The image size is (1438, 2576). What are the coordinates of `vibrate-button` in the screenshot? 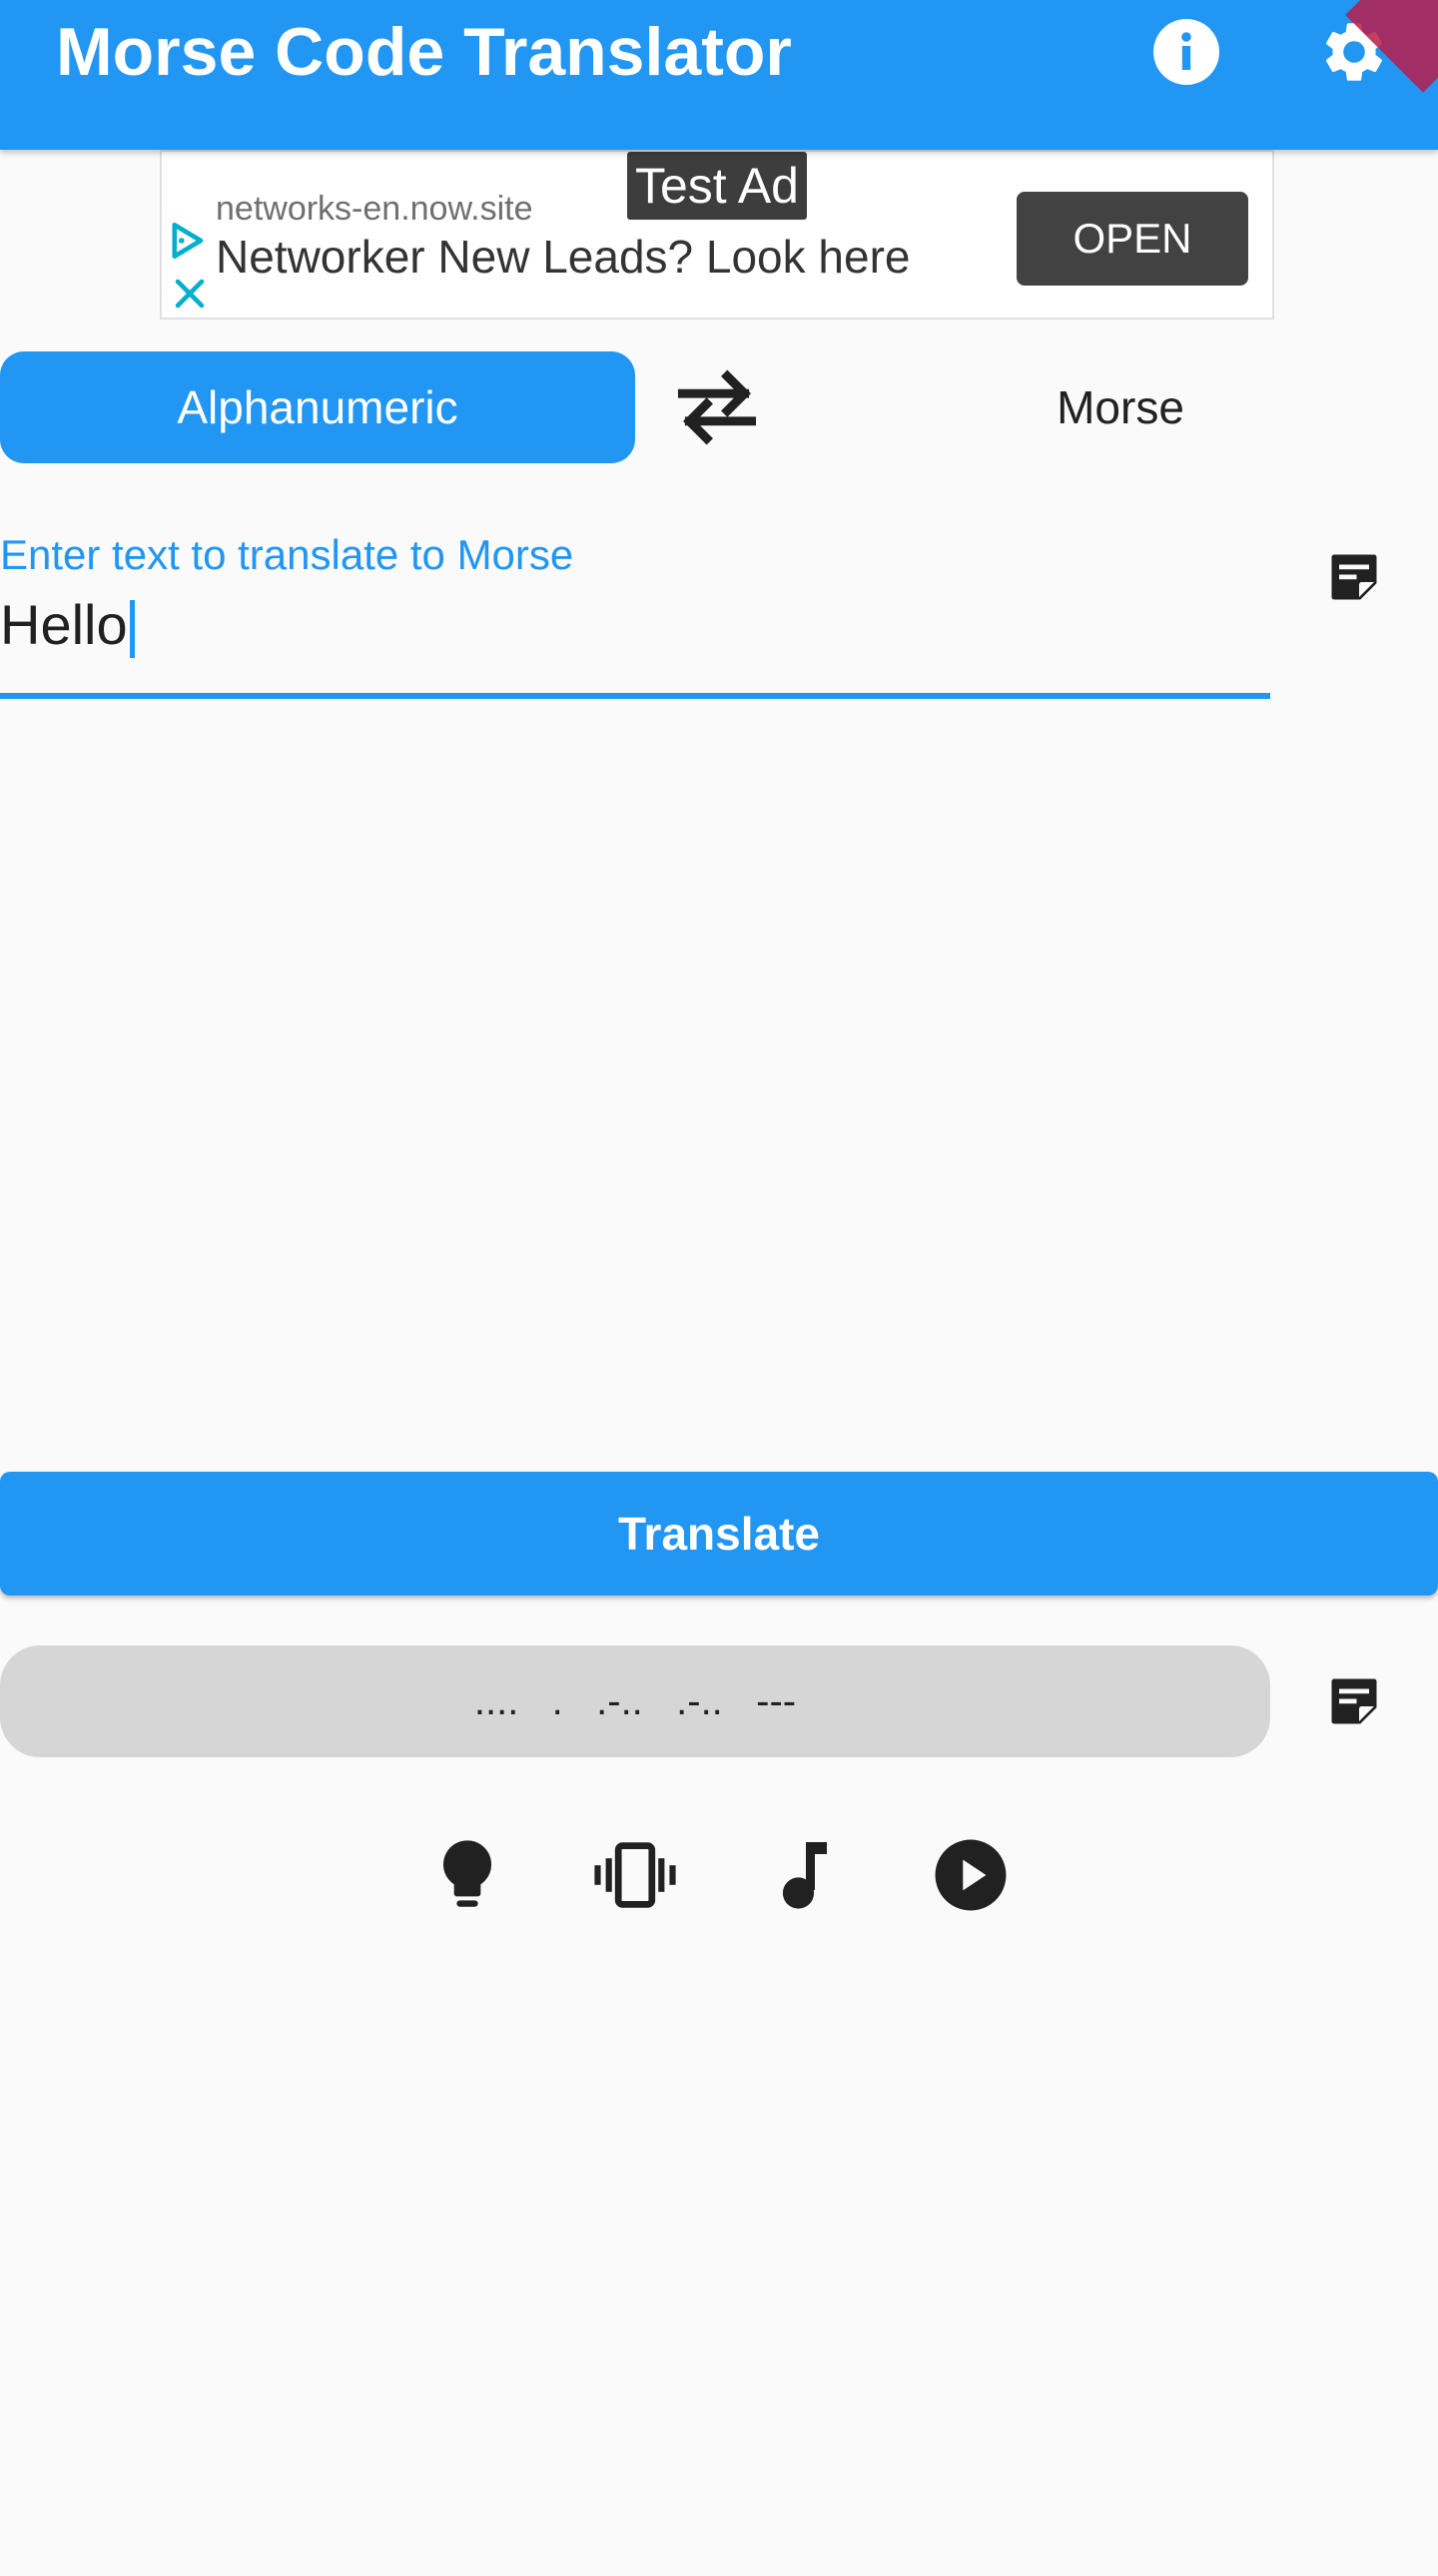 It's located at (635, 1875).